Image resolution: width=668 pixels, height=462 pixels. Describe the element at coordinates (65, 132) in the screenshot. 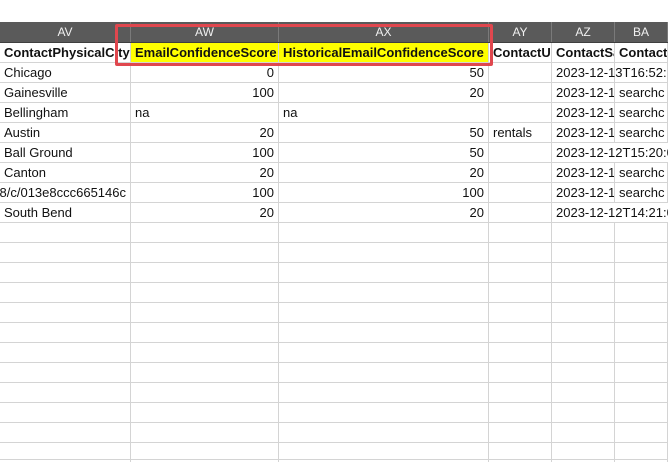

I see `table-cell: Austin` at that location.